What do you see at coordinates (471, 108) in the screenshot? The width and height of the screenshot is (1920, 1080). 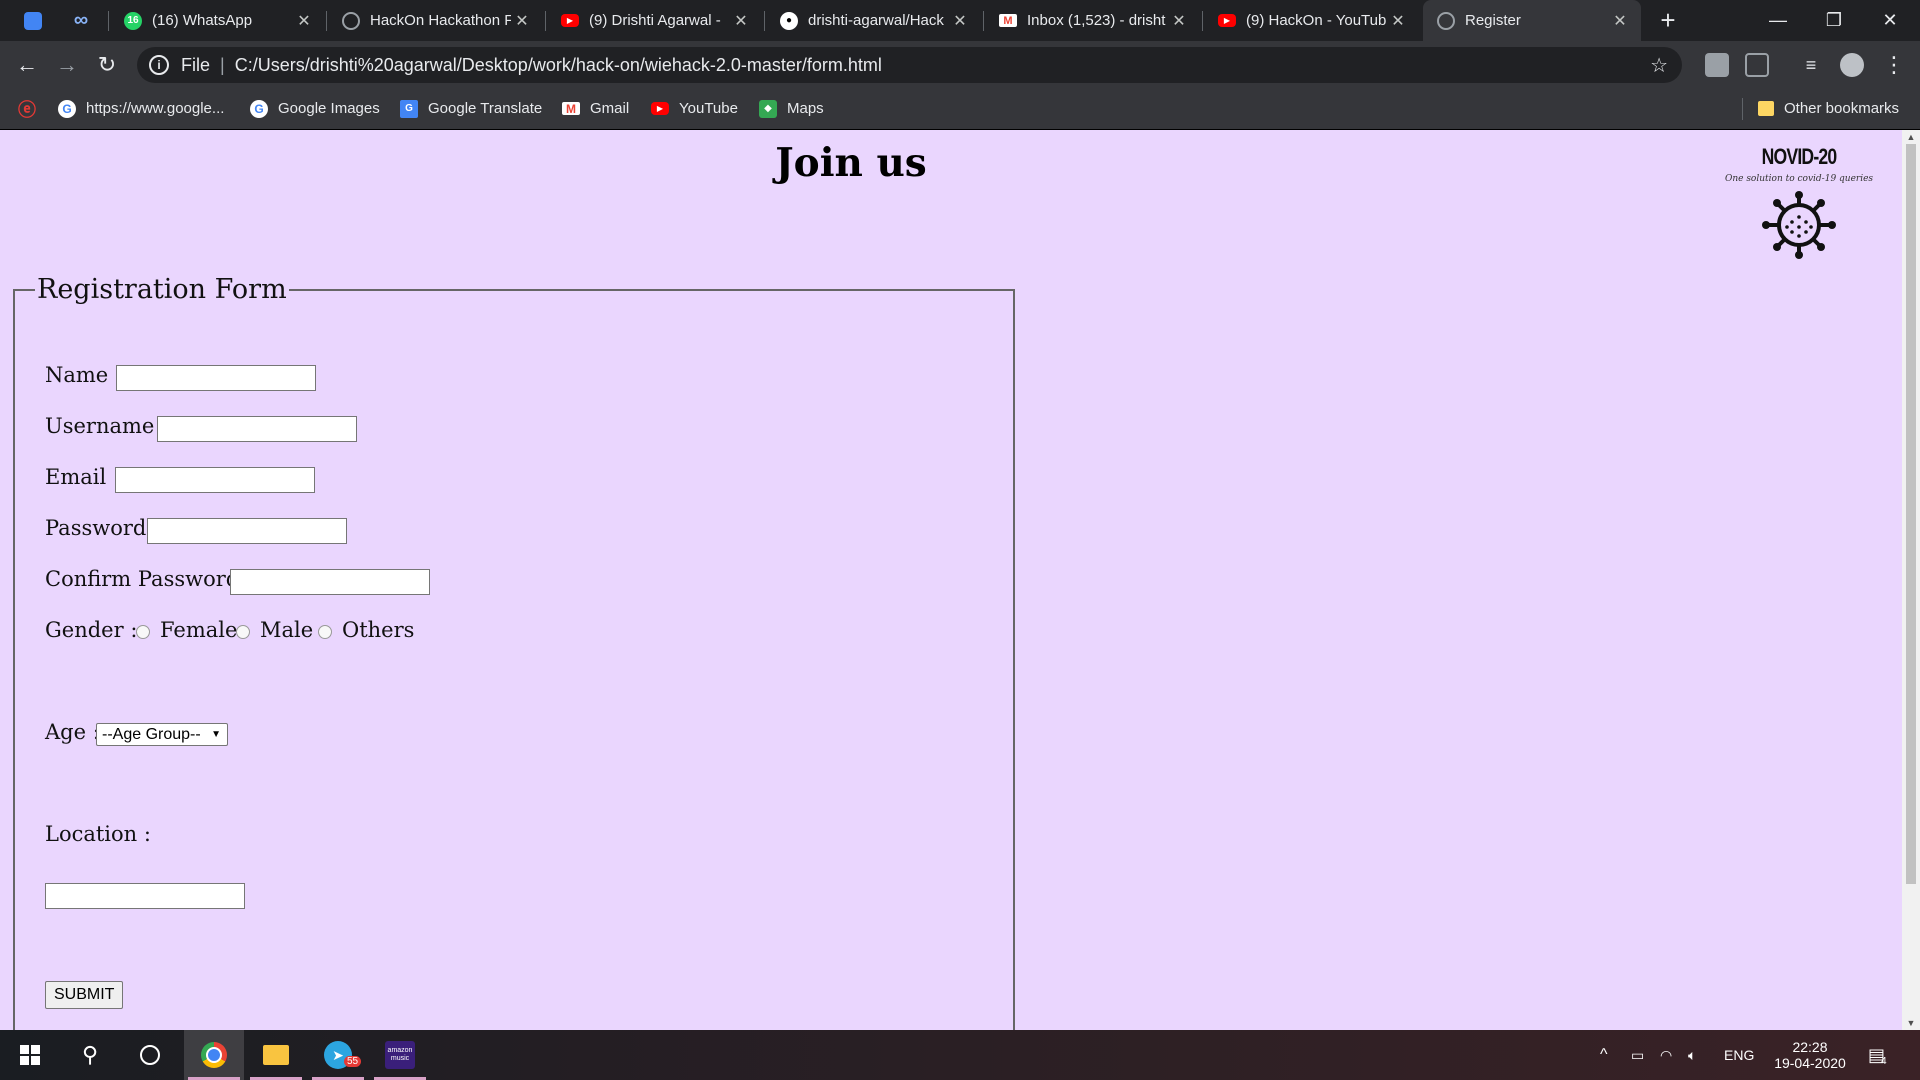 I see `bookmark-google-translate: G Google Translate` at bounding box center [471, 108].